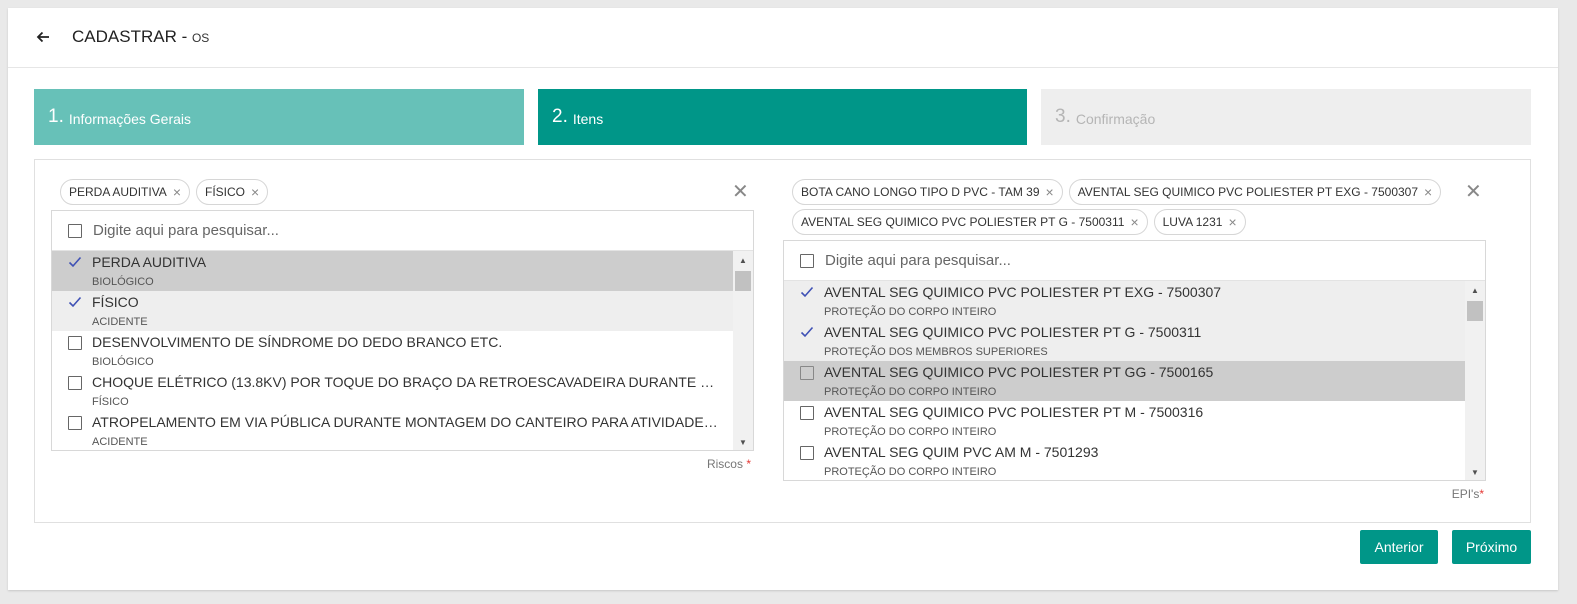 Image resolution: width=1577 pixels, height=604 pixels. Describe the element at coordinates (1063, 116) in the screenshot. I see `step-number: 3.` at that location.